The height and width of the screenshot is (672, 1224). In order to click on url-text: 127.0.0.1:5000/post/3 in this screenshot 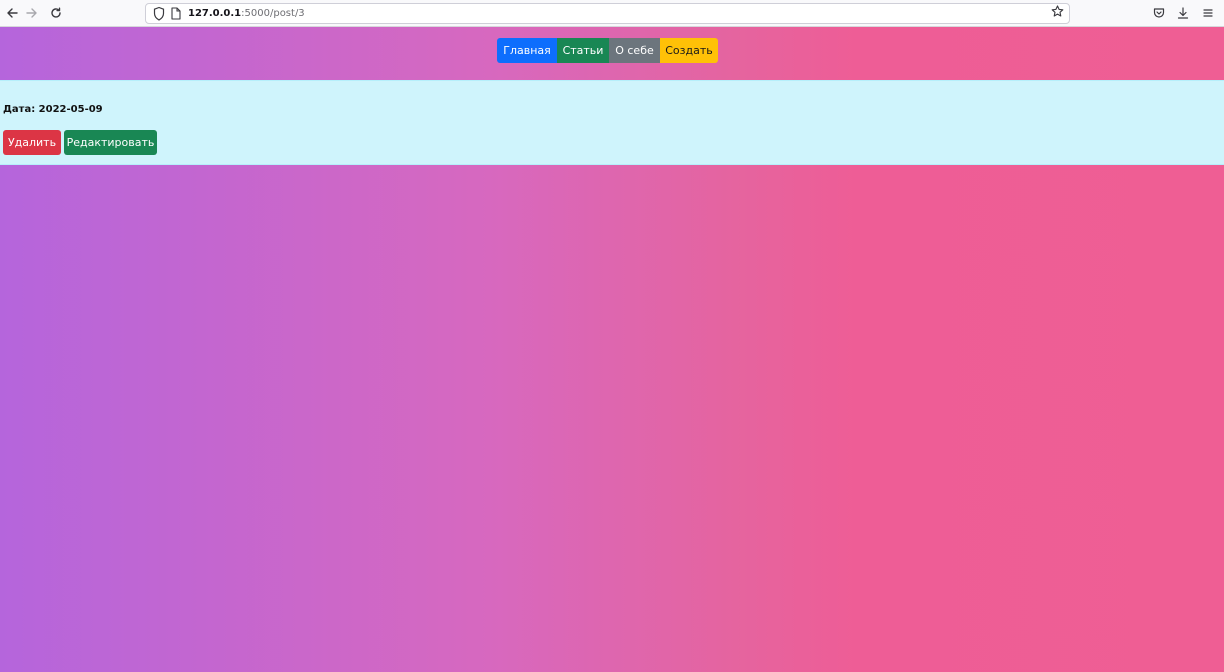, I will do `click(246, 14)`.